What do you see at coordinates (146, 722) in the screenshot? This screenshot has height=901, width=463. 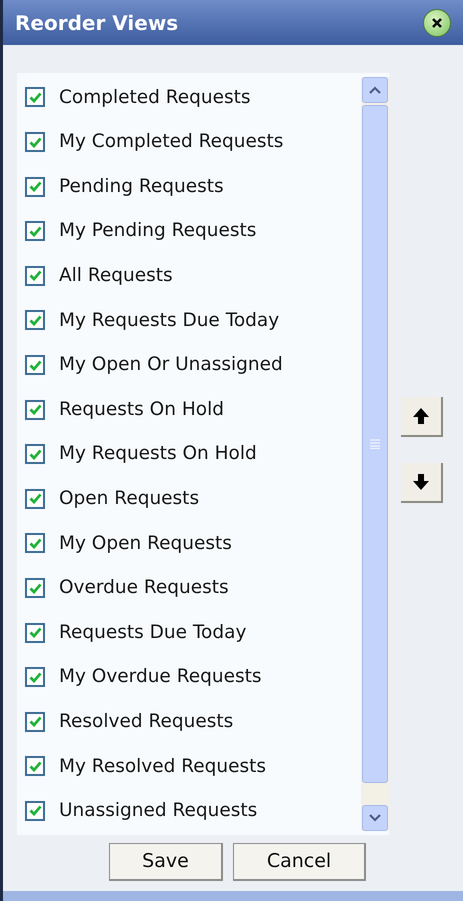 I see `view-label: Resolved Requests` at bounding box center [146, 722].